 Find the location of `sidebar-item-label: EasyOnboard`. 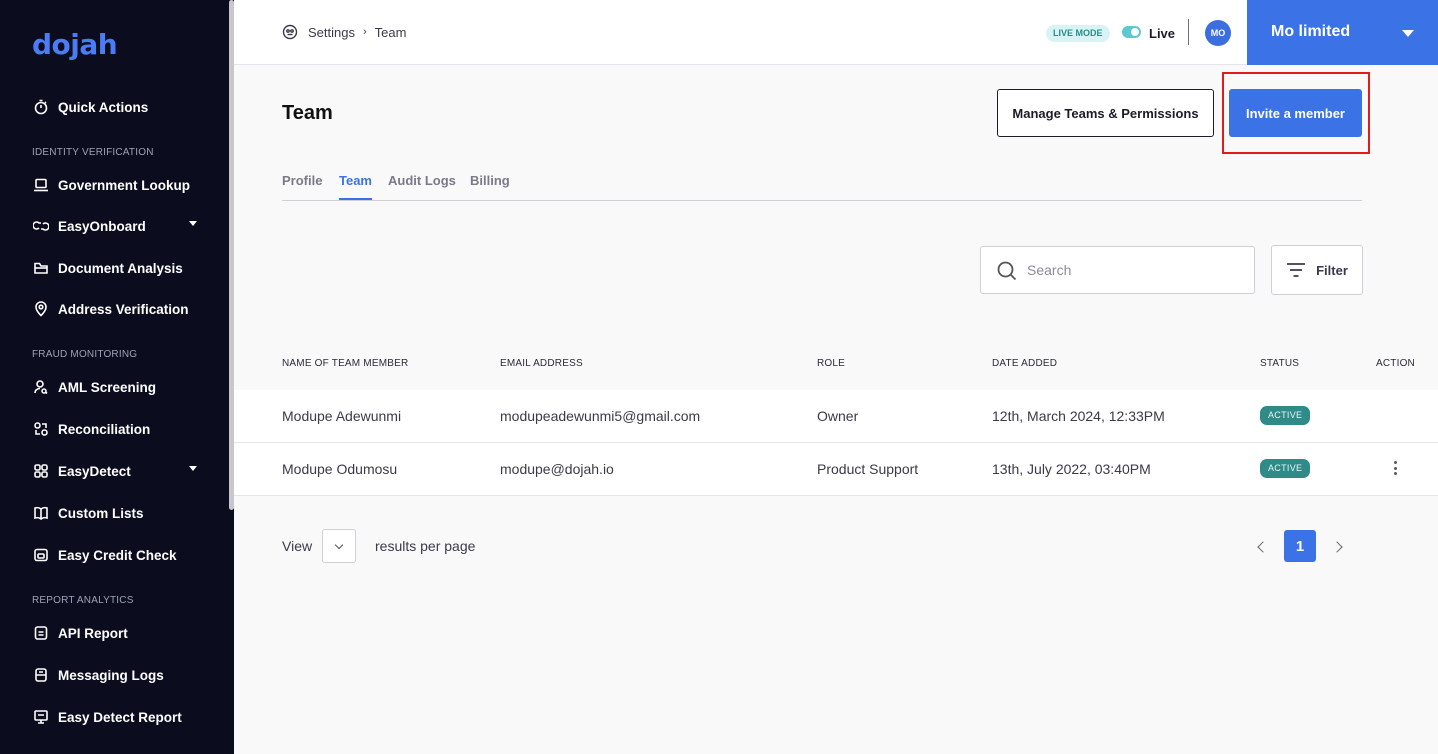

sidebar-item-label: EasyOnboard is located at coordinates (102, 226).